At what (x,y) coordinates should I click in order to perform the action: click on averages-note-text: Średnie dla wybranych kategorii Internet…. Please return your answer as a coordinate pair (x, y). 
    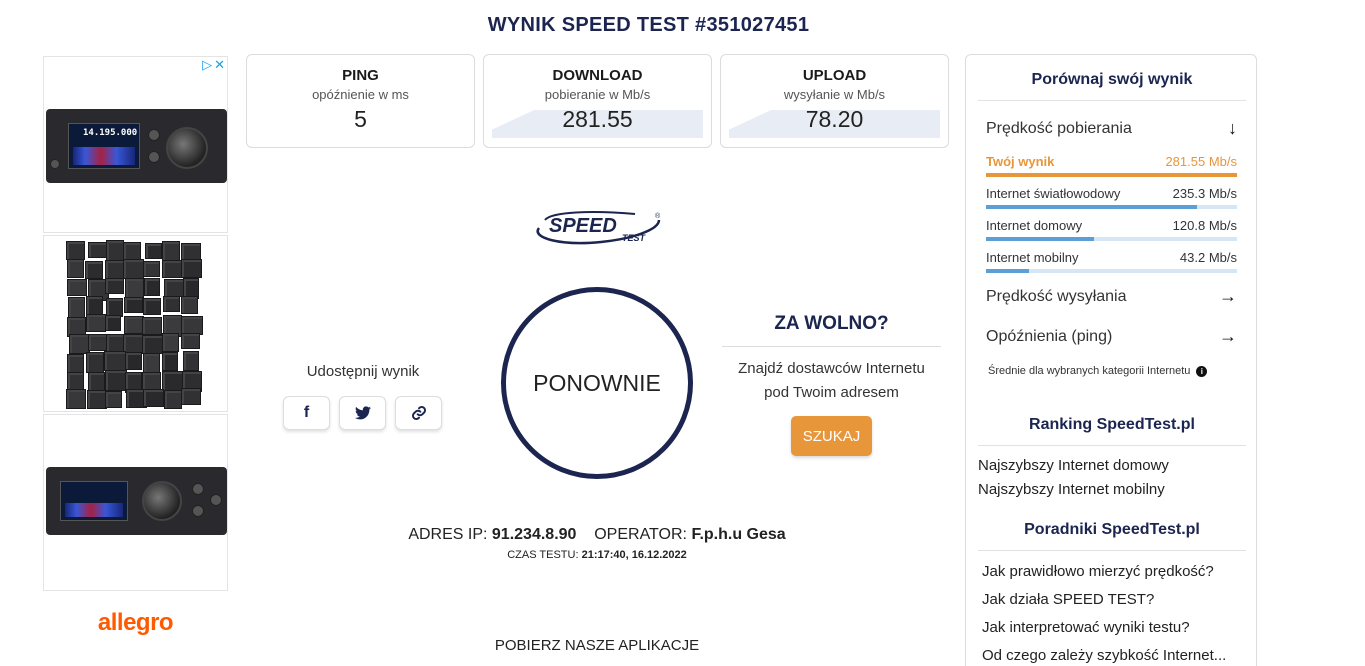
    Looking at the image, I should click on (1089, 371).